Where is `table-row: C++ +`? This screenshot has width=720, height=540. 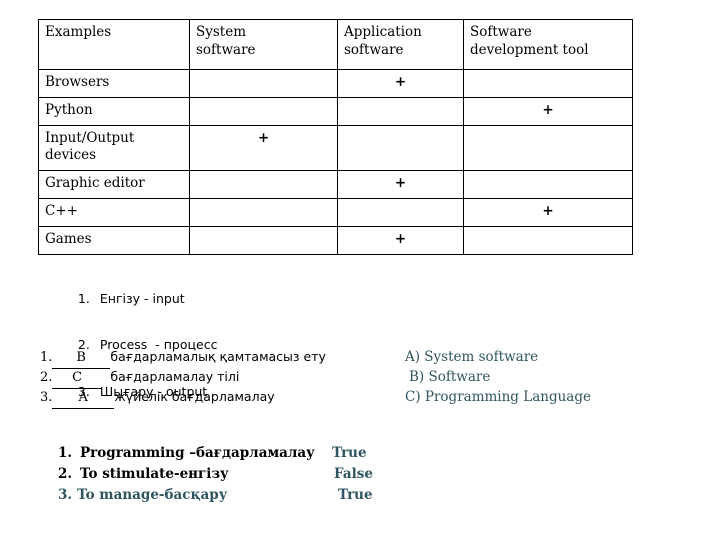
table-row: C++ + is located at coordinates (335, 212).